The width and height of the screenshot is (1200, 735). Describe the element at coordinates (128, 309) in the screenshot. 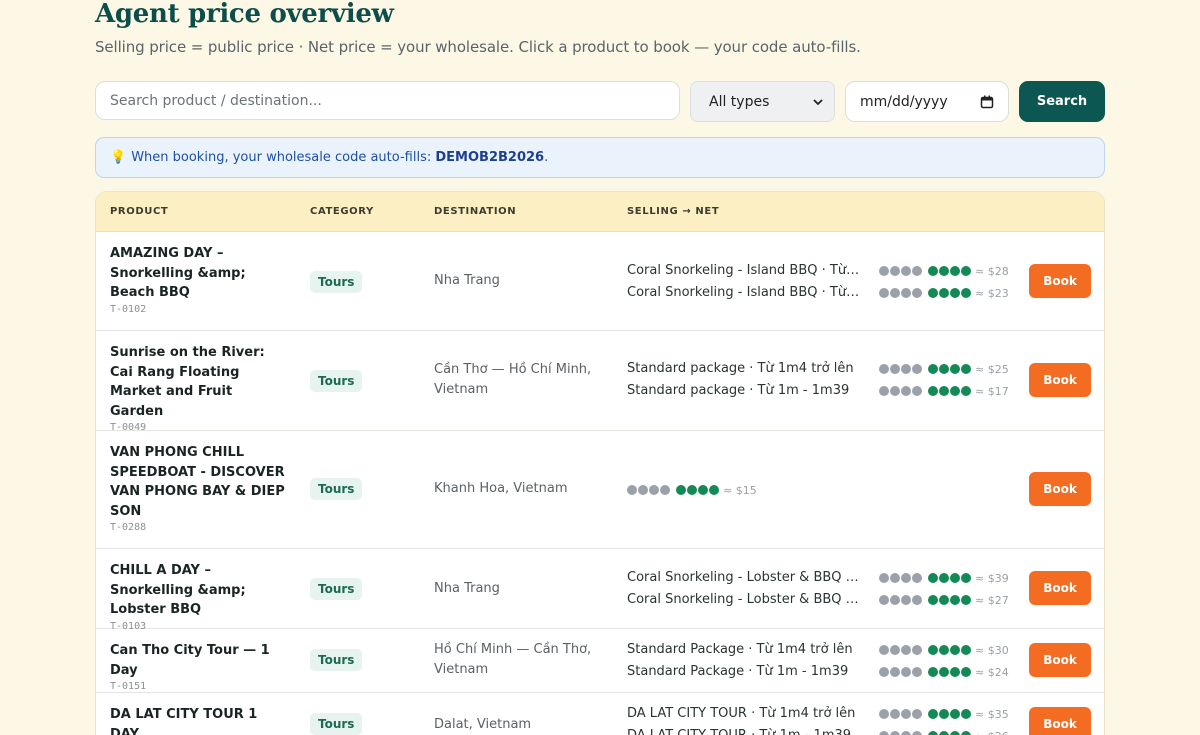

I see `product-code: T-0102` at that location.